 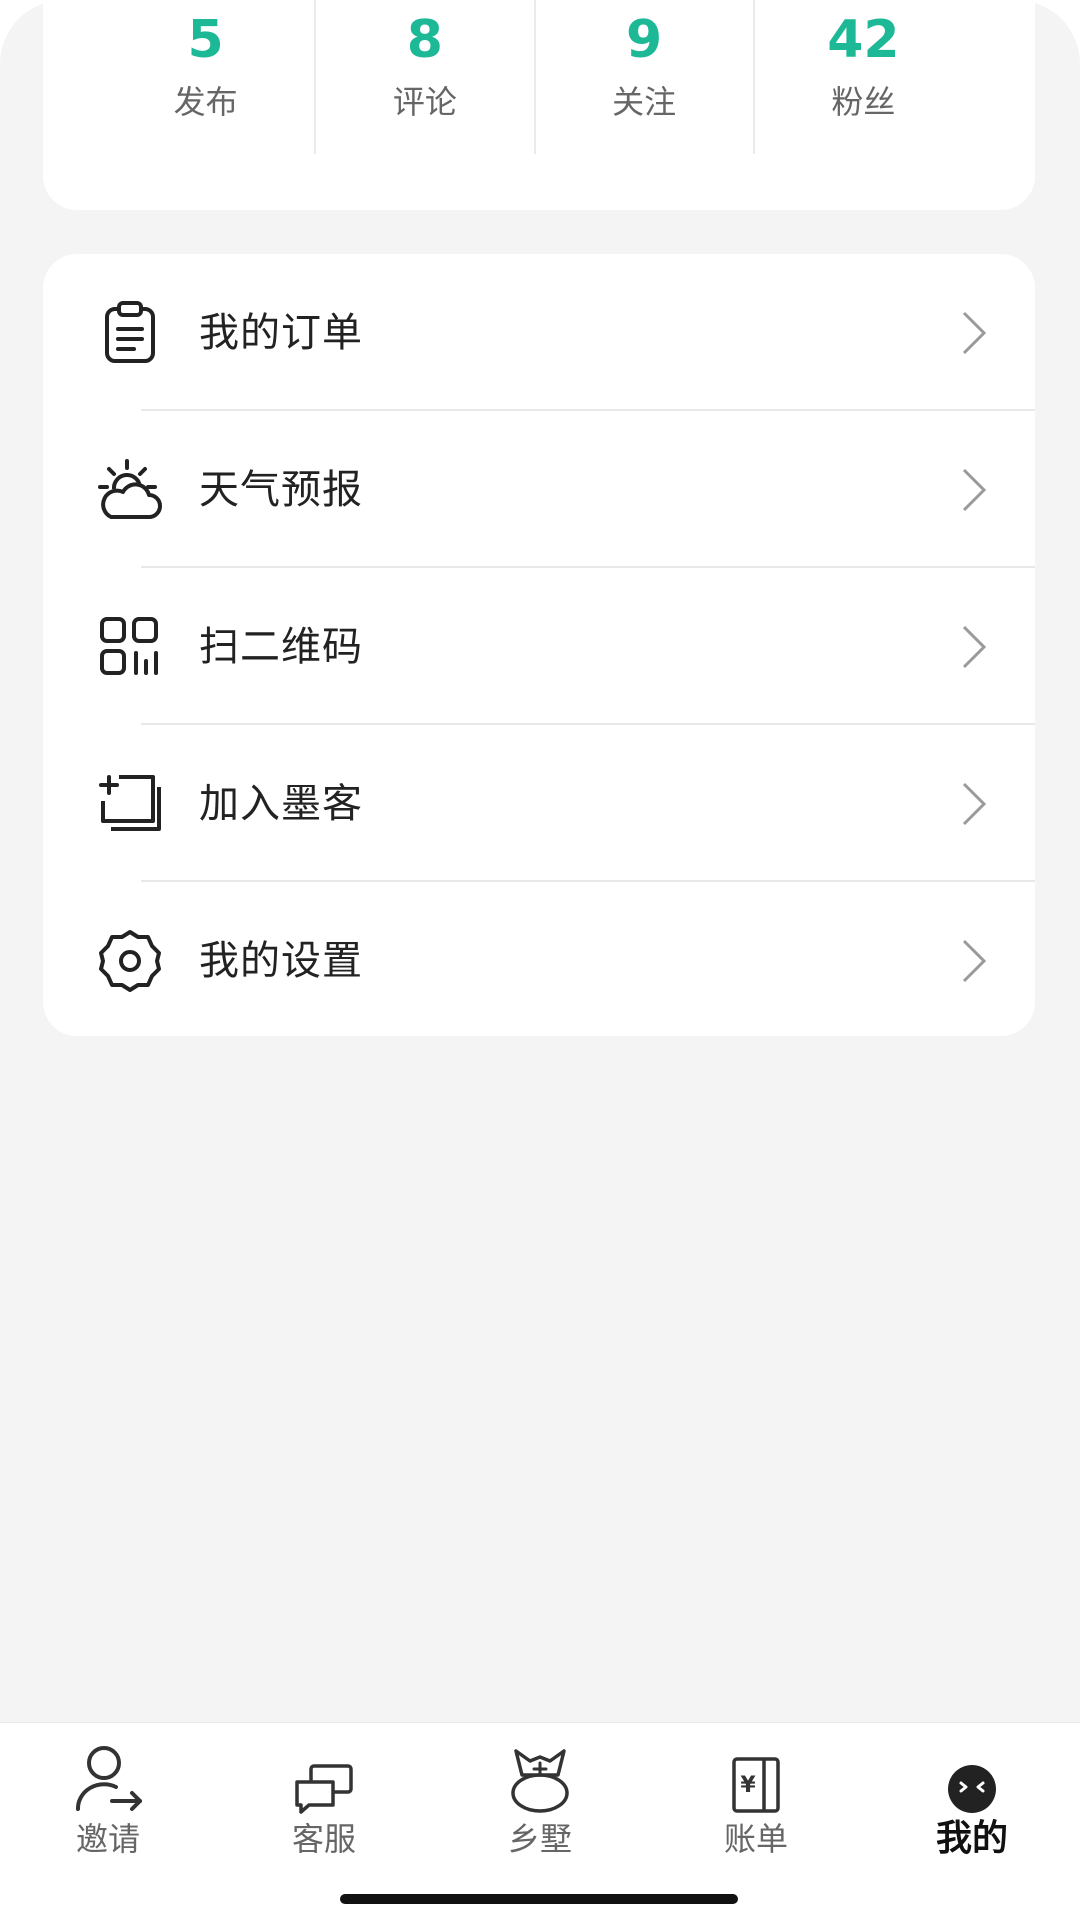 I want to click on profile-face-icon, so click(x=972, y=1789).